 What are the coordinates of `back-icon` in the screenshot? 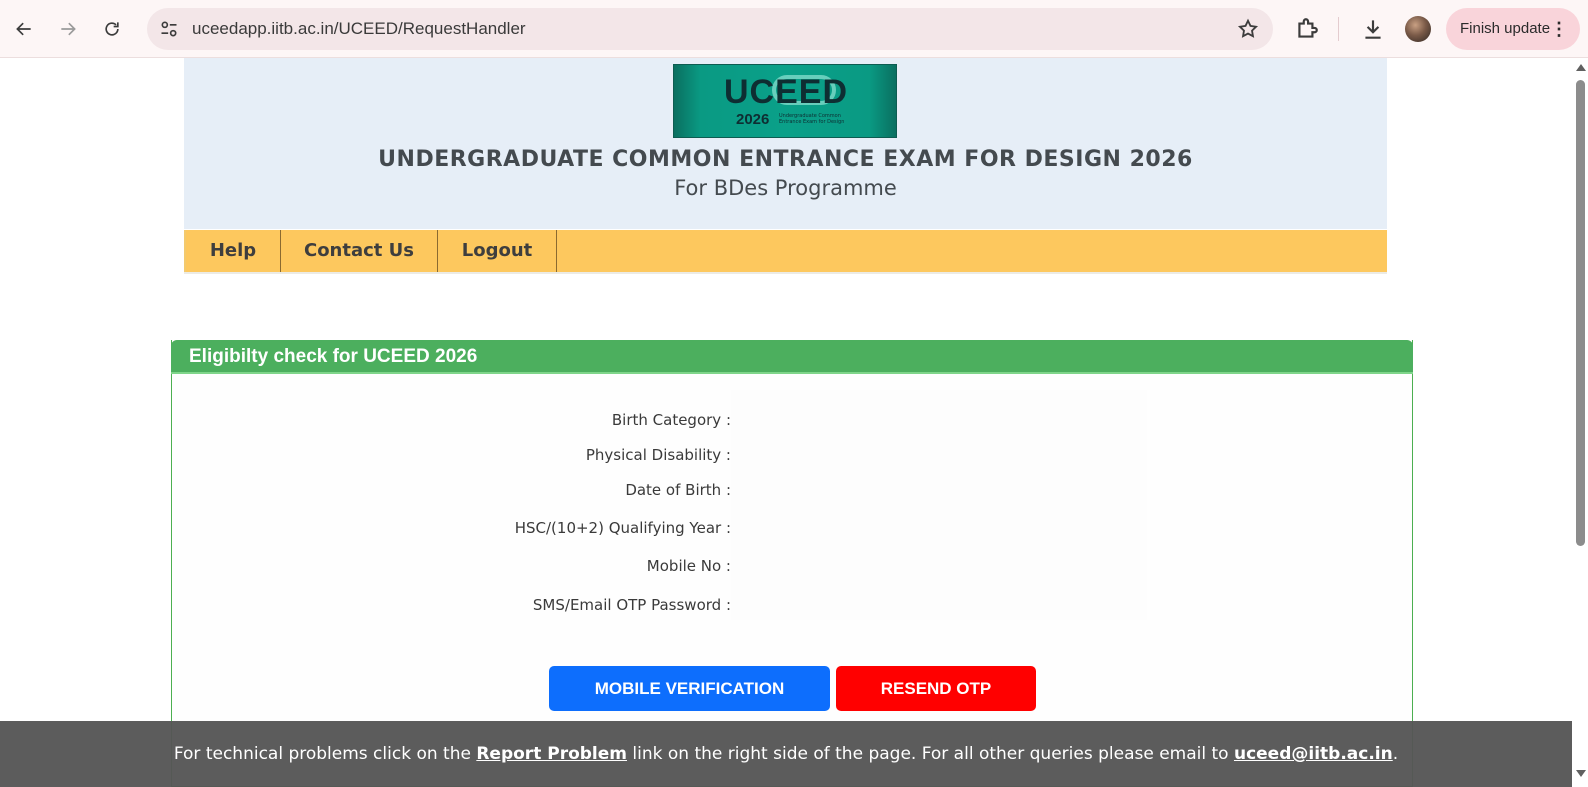 It's located at (24, 29).